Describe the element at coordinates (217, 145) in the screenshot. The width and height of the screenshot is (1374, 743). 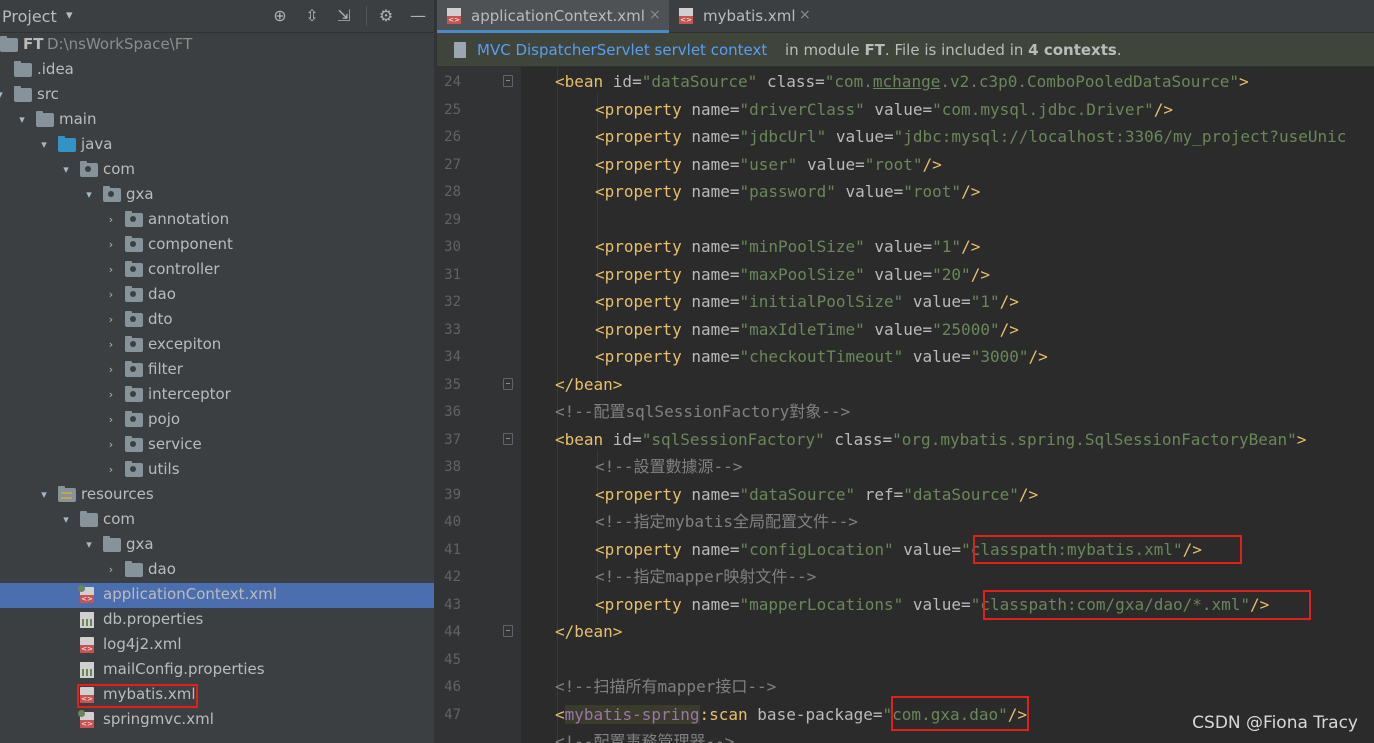
I see `tree-row: ▾ java` at that location.